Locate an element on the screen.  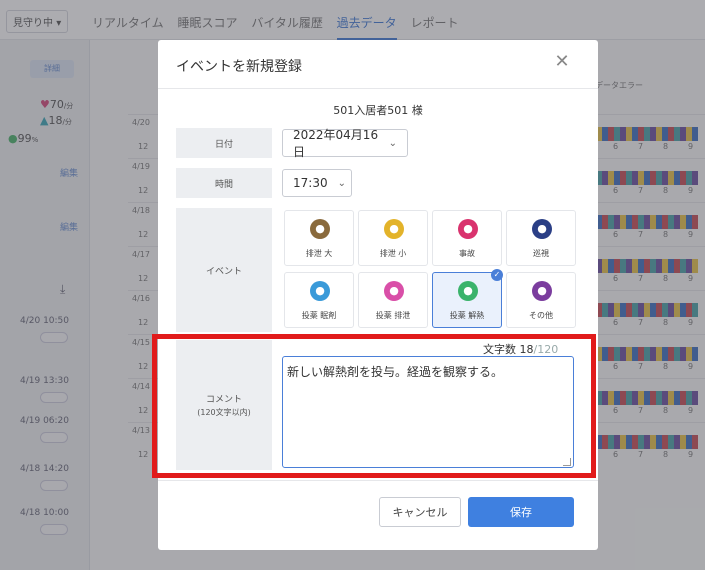
event-option-label: 排泄 大 is located at coordinates (319, 253).